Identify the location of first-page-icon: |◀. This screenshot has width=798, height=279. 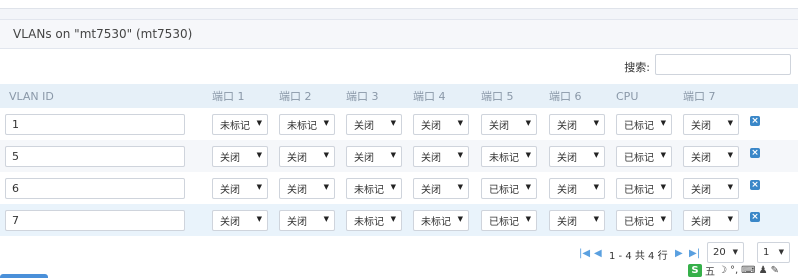
(584, 253).